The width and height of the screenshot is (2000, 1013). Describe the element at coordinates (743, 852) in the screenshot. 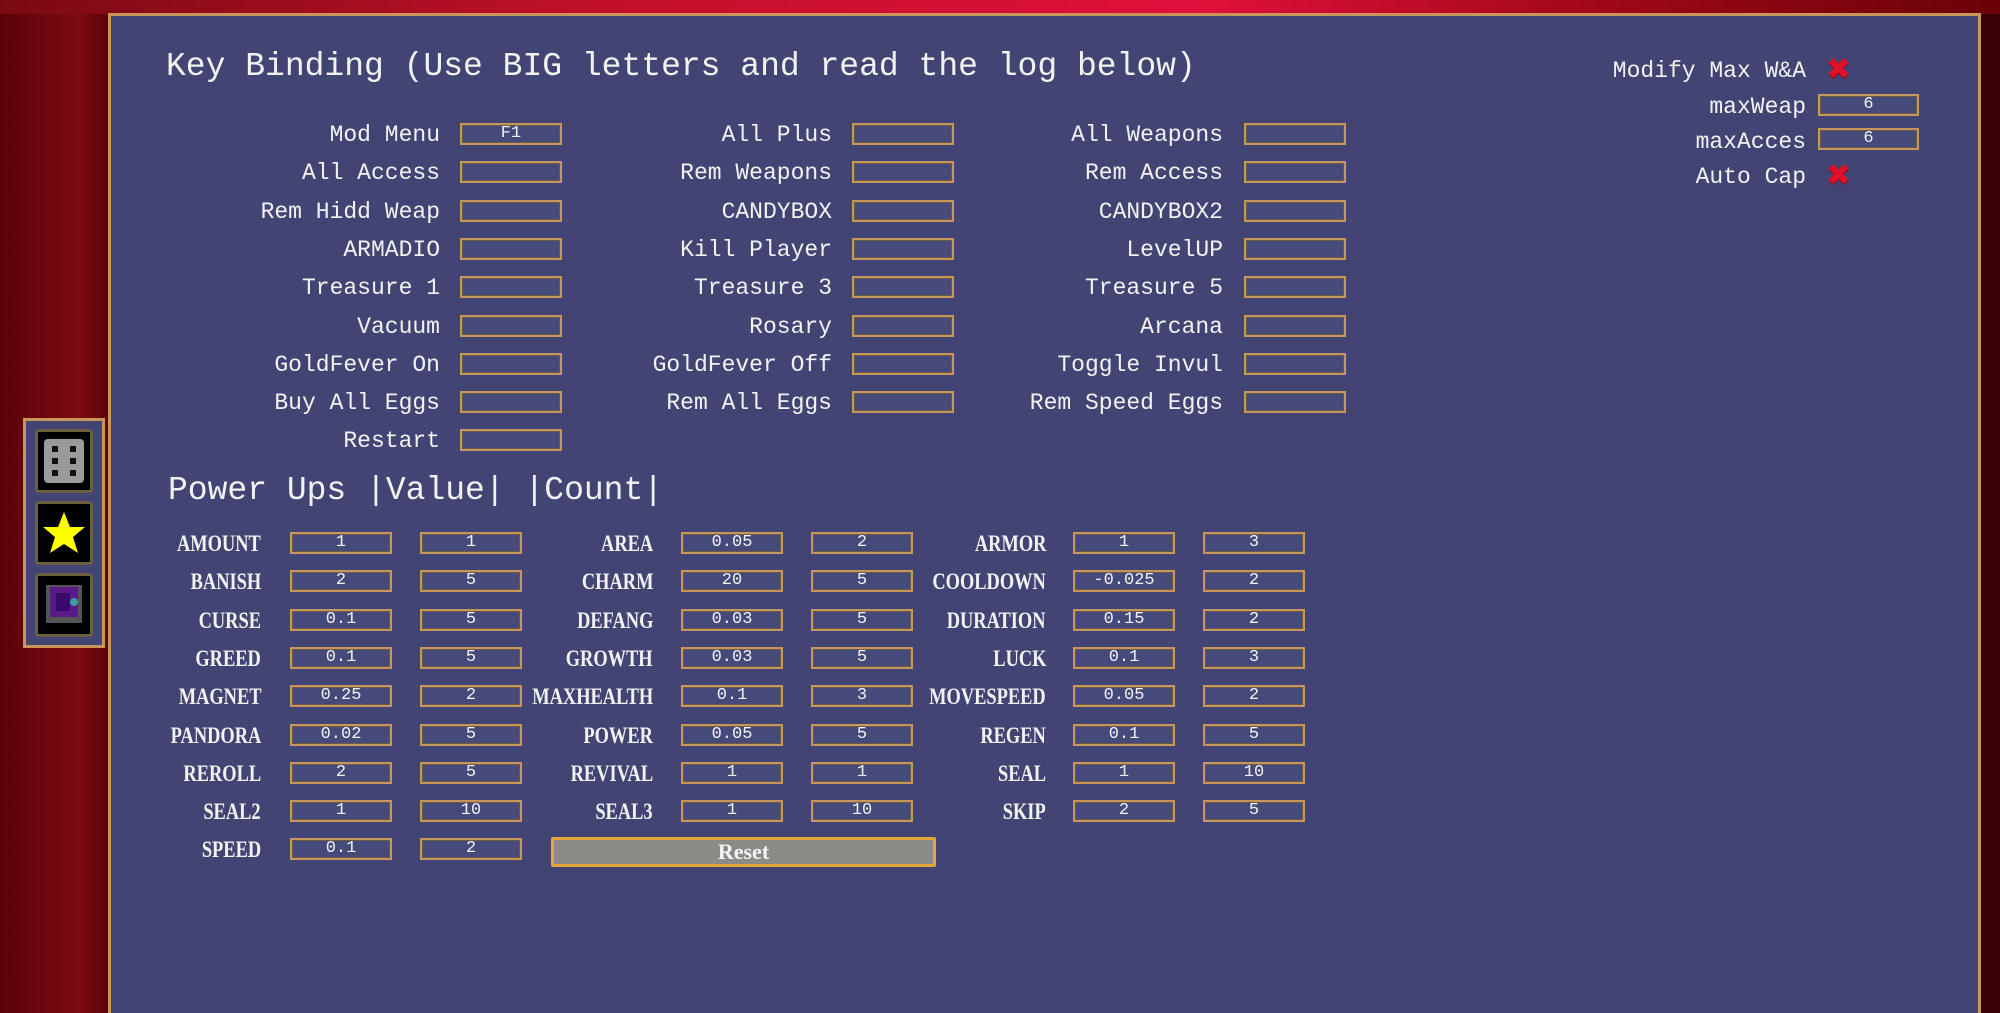

I see `reset-button: Reset` at that location.